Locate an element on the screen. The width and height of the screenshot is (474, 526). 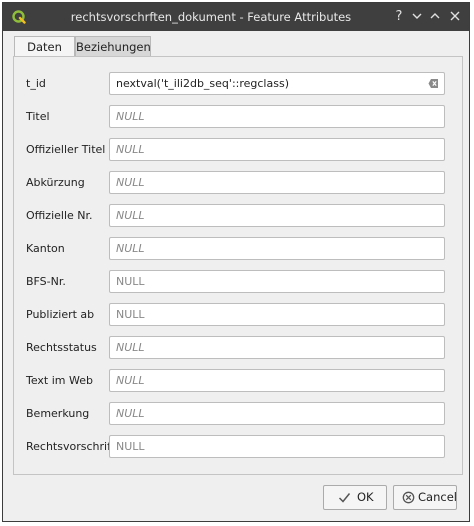
field-label: Kanton is located at coordinates (45, 248).